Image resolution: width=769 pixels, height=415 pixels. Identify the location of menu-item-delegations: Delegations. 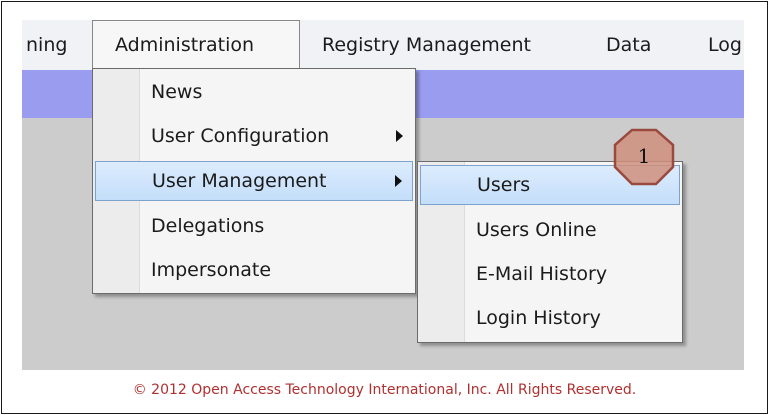
(254, 226).